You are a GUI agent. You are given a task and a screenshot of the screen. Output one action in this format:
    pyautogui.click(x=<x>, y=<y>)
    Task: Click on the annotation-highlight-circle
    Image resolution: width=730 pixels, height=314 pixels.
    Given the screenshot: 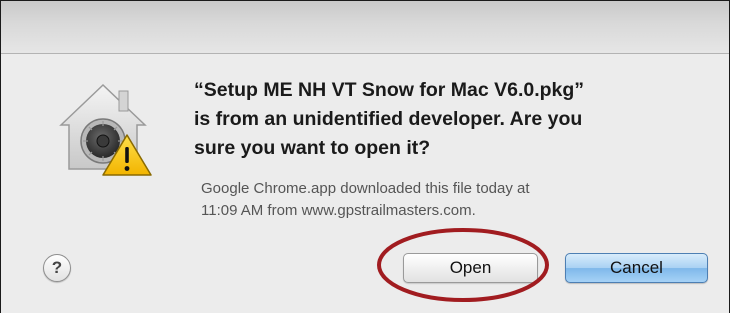 What is the action you would take?
    pyautogui.click(x=463, y=265)
    